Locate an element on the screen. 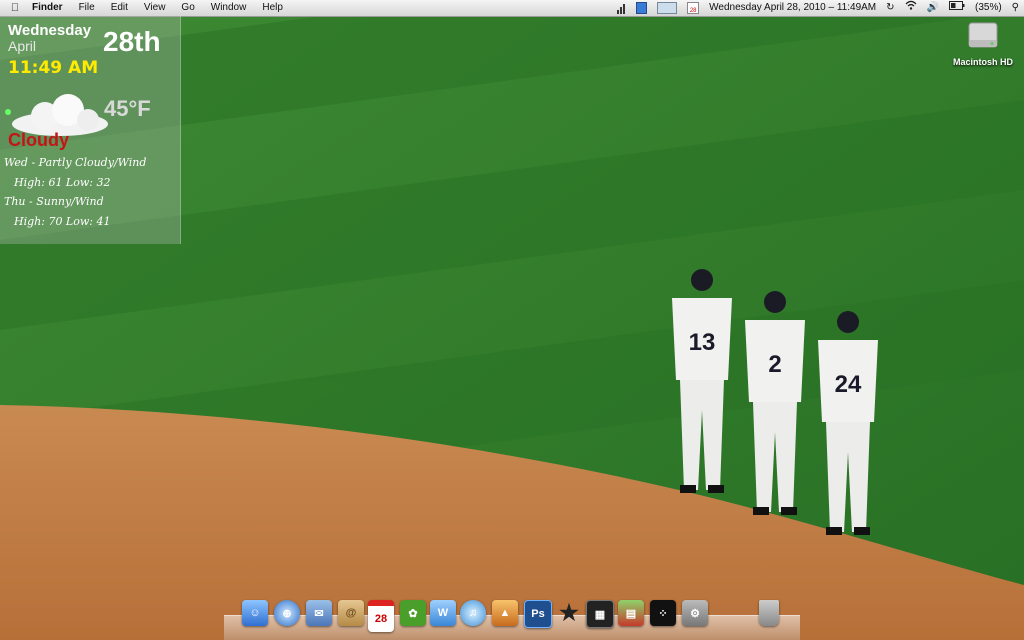 Image resolution: width=1024 pixels, height=640 pixels. menubar-clock: Wednesday April 28, 2010 – 11:49AM is located at coordinates (792, 8).